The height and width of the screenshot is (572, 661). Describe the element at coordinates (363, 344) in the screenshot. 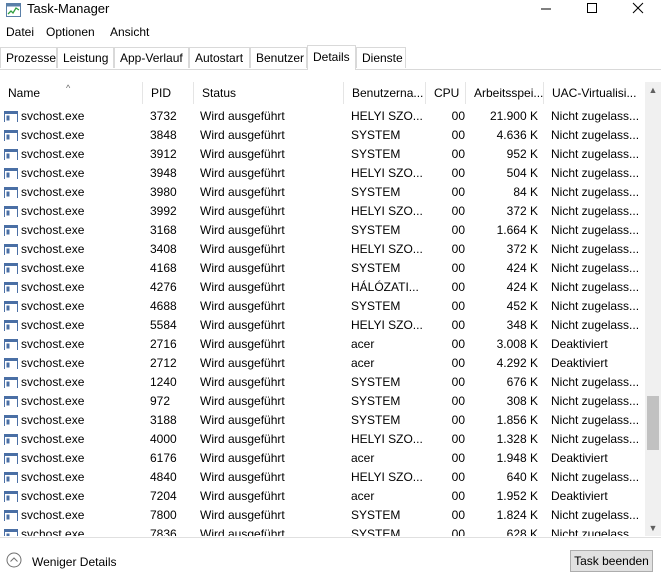

I see `process-user: acer` at that location.